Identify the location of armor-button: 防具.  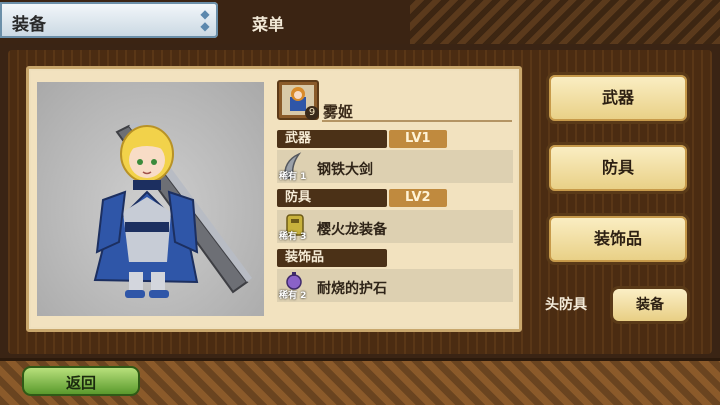
(618, 168).